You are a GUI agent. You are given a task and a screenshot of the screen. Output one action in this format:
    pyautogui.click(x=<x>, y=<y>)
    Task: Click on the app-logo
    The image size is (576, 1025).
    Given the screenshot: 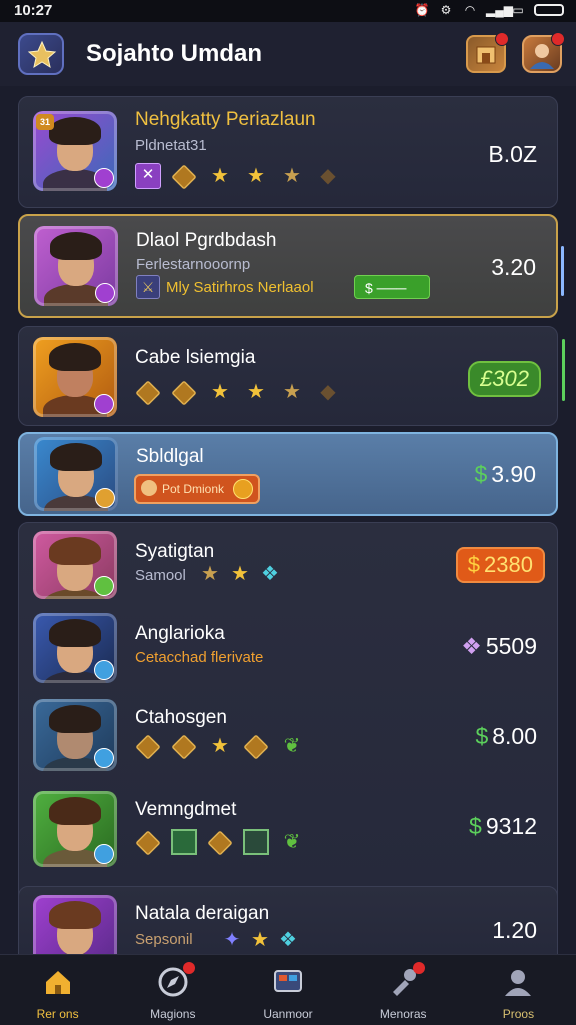 What is the action you would take?
    pyautogui.click(x=41, y=54)
    